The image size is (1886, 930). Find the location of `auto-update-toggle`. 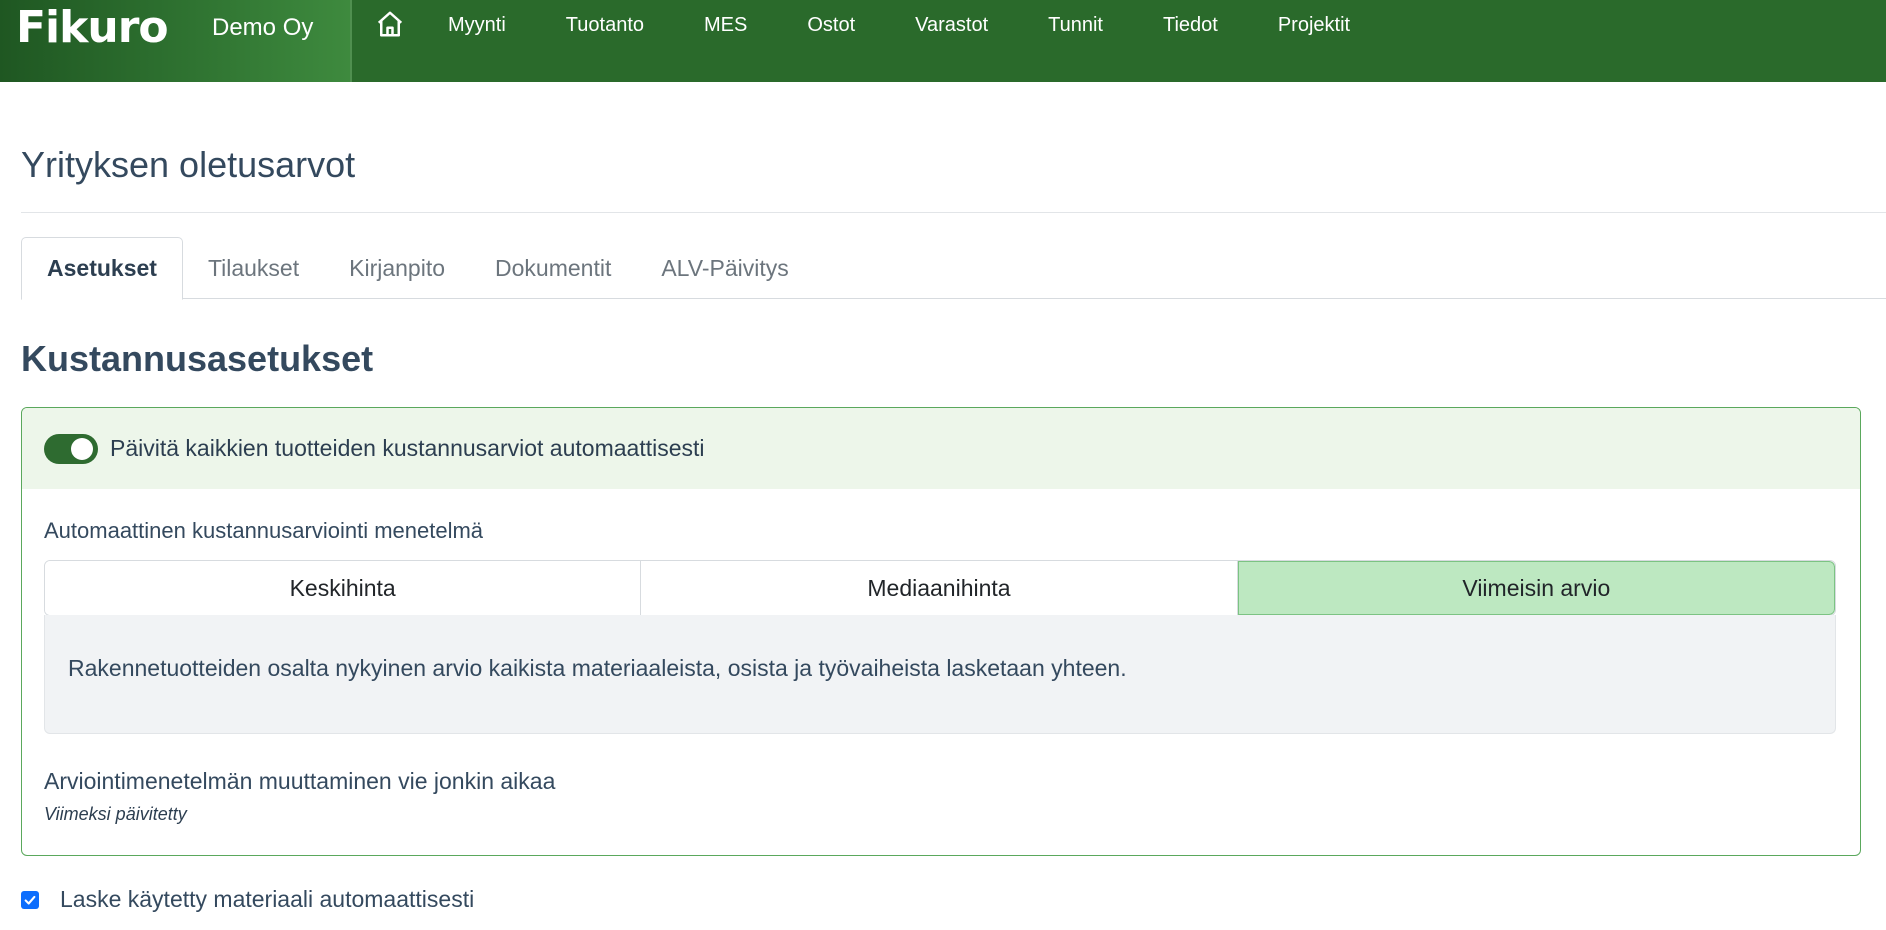

auto-update-toggle is located at coordinates (71, 448).